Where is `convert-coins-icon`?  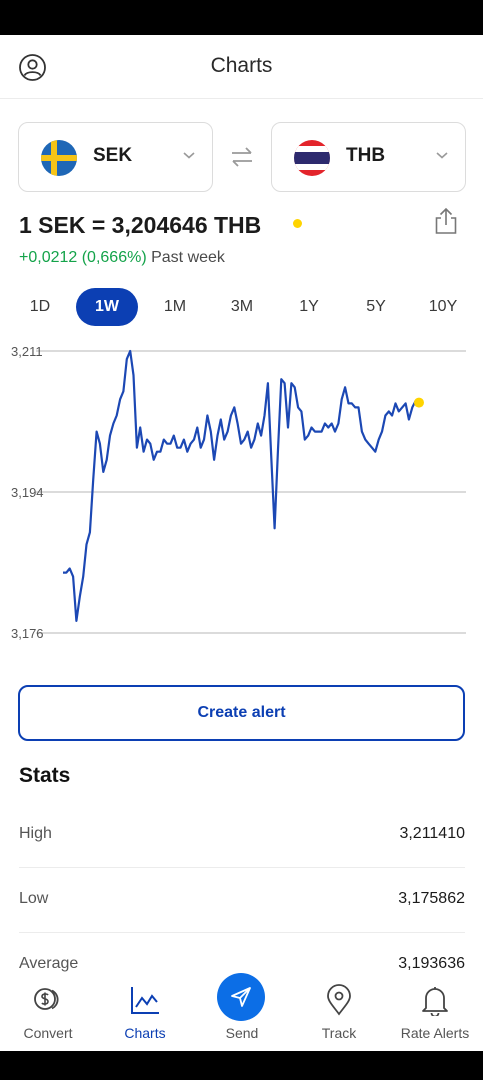 convert-coins-icon is located at coordinates (46, 999).